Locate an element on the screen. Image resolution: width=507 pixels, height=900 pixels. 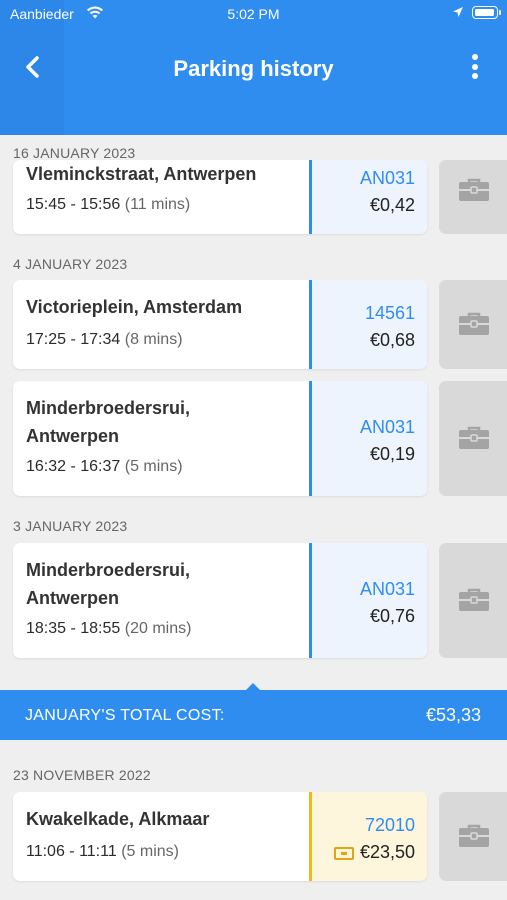
zone-code: 72010 is located at coordinates (389, 825).